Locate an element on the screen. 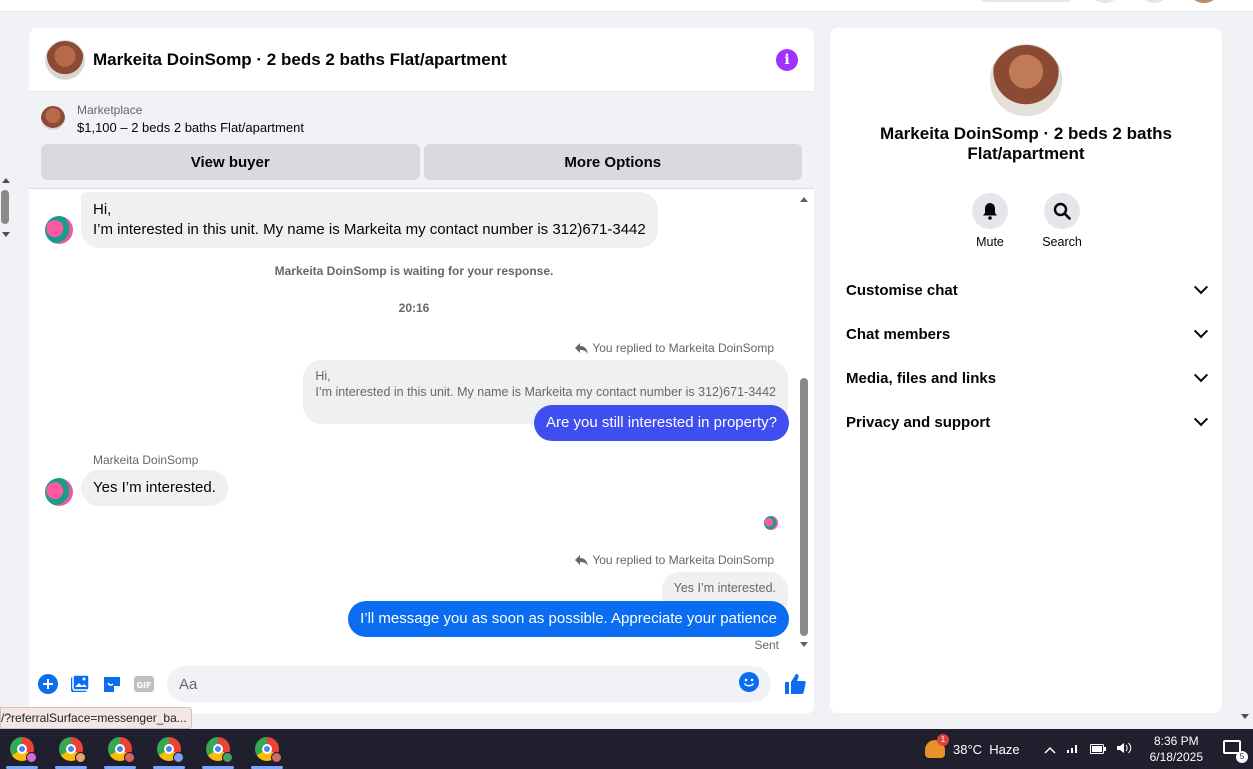 The width and height of the screenshot is (1253, 769). chevron-up-icon is located at coordinates (1050, 749).